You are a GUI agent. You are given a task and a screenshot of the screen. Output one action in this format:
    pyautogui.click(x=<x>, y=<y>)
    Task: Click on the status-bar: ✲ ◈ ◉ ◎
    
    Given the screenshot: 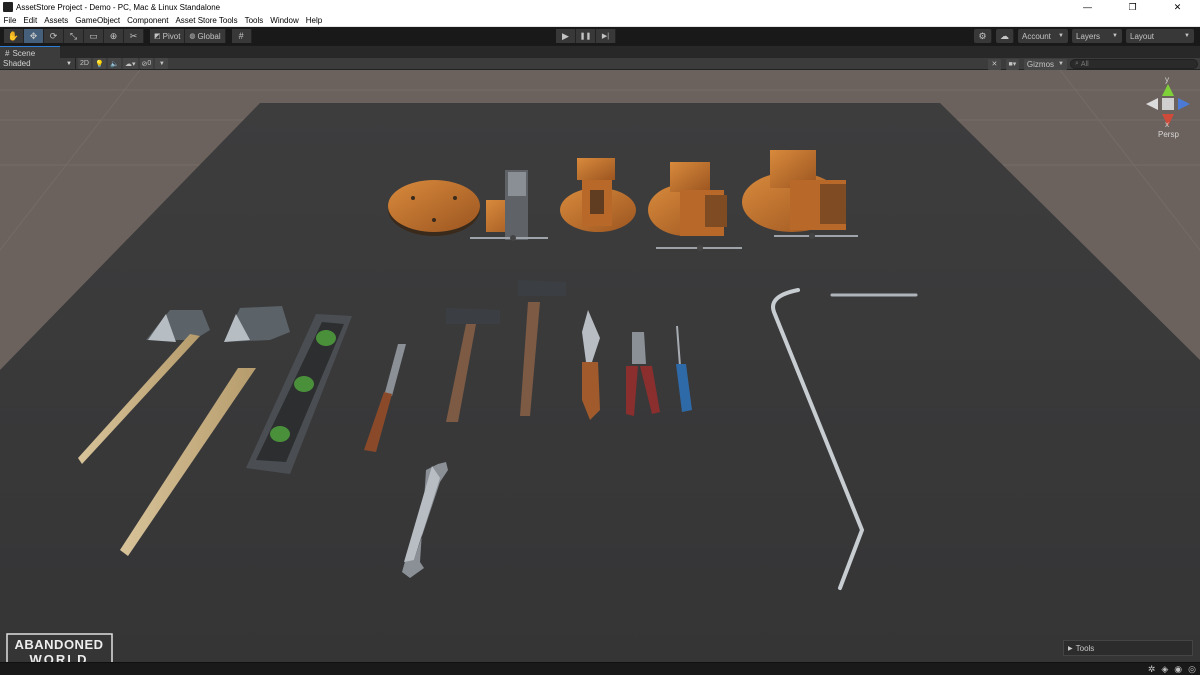 What is the action you would take?
    pyautogui.click(x=600, y=668)
    